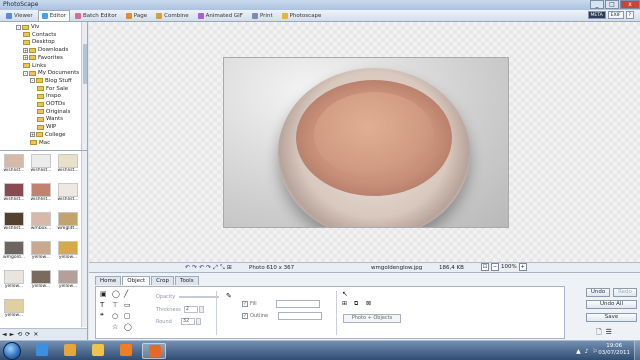  Describe the element at coordinates (154, 351) in the screenshot. I see `firefox-icon` at that location.